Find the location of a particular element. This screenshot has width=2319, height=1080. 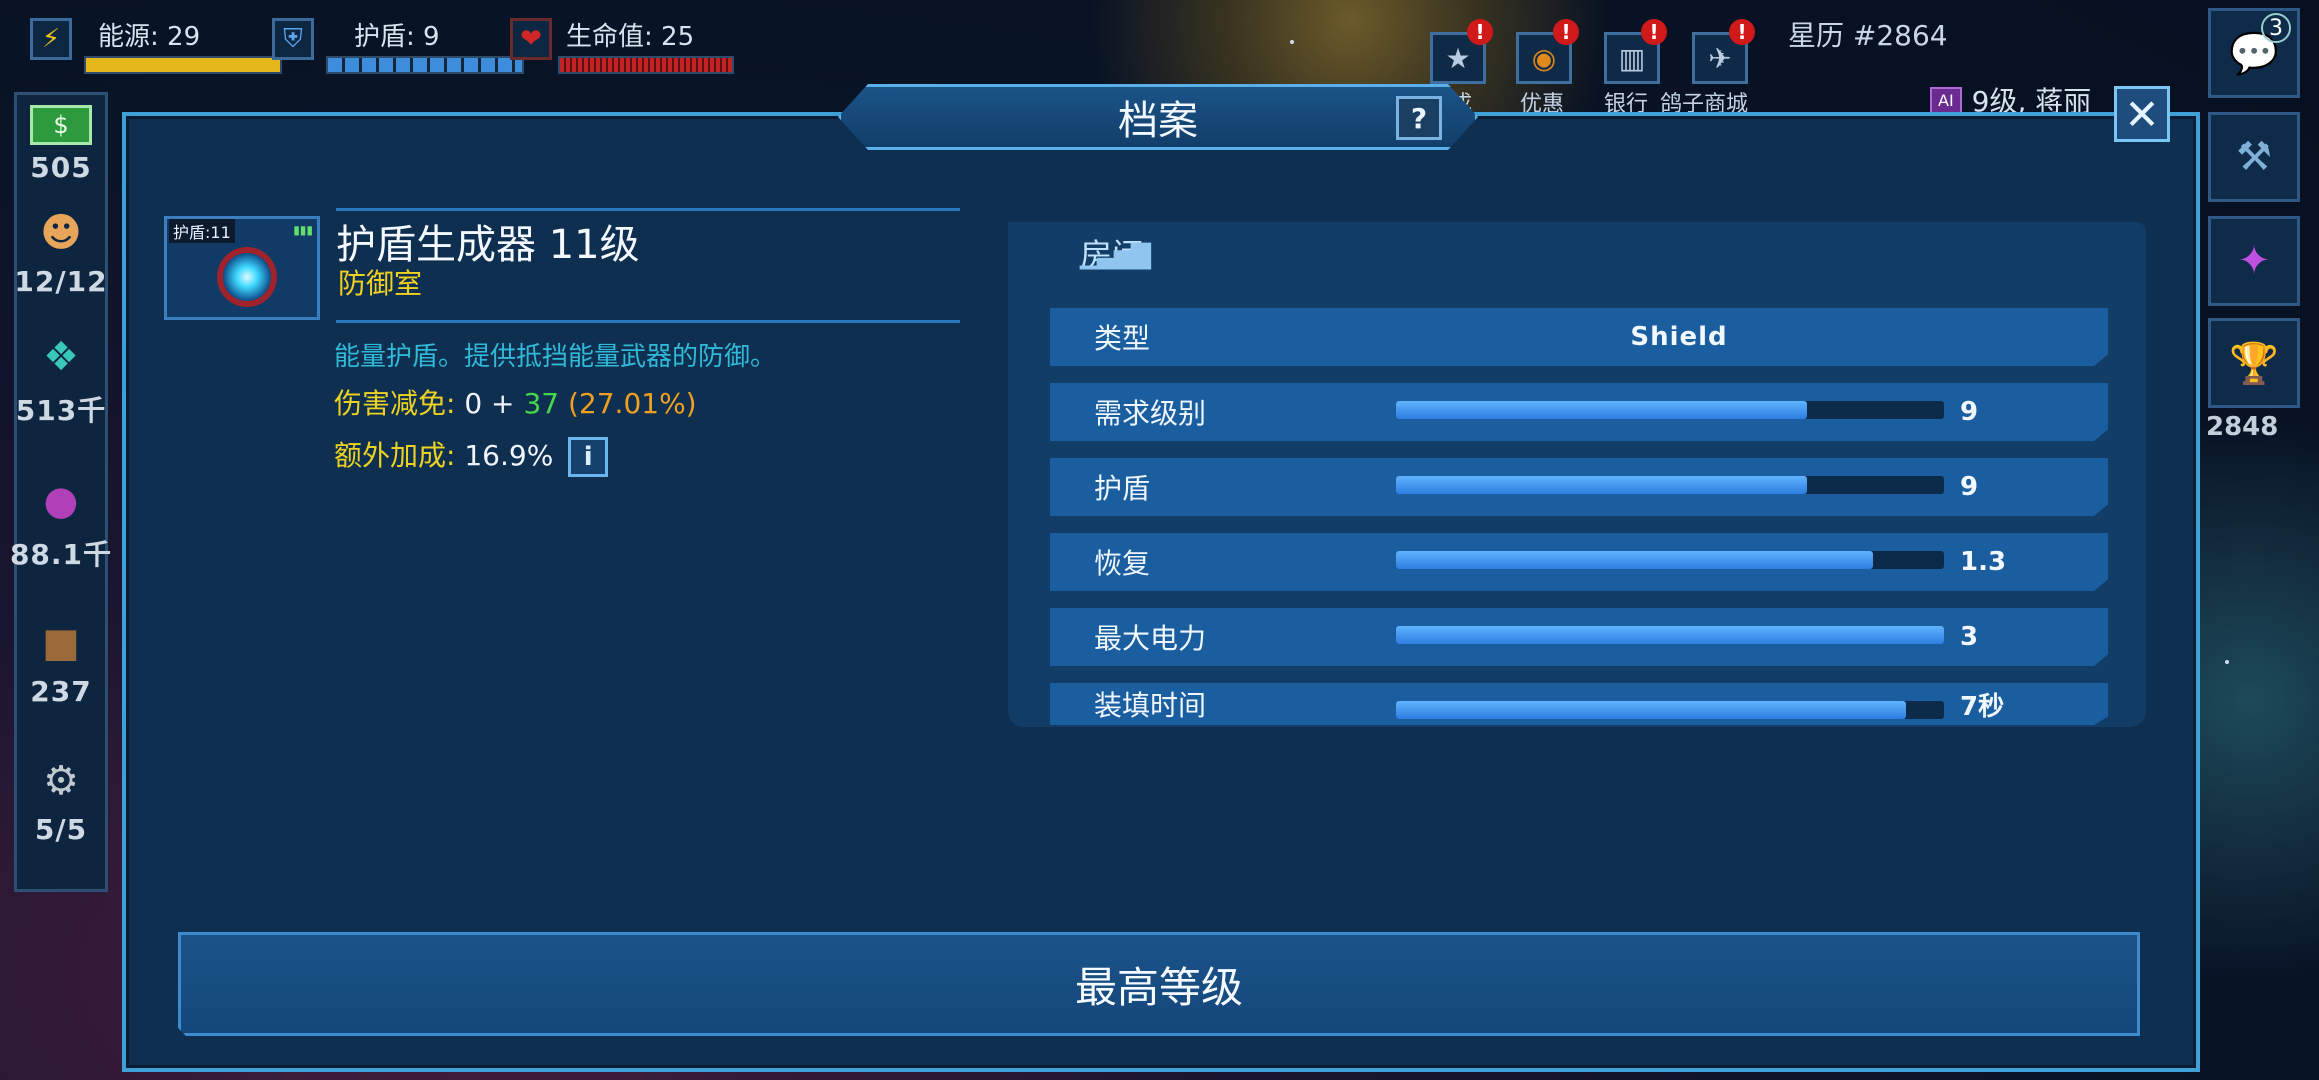

damage-reduction-line: 伤害减免: 0 + 37 (27.01%) is located at coordinates (515, 402).